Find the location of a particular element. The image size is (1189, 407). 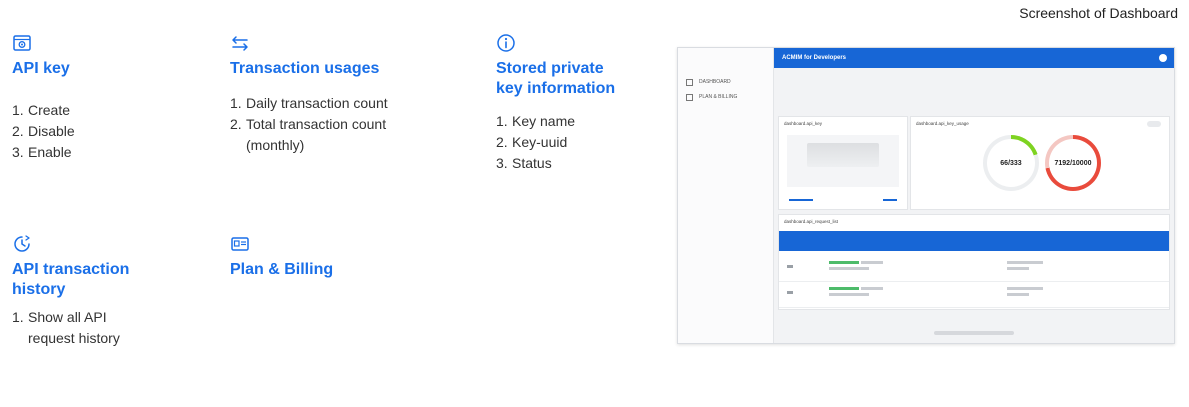

list-item: 2. Total transaction count (monthly) is located at coordinates (308, 134).